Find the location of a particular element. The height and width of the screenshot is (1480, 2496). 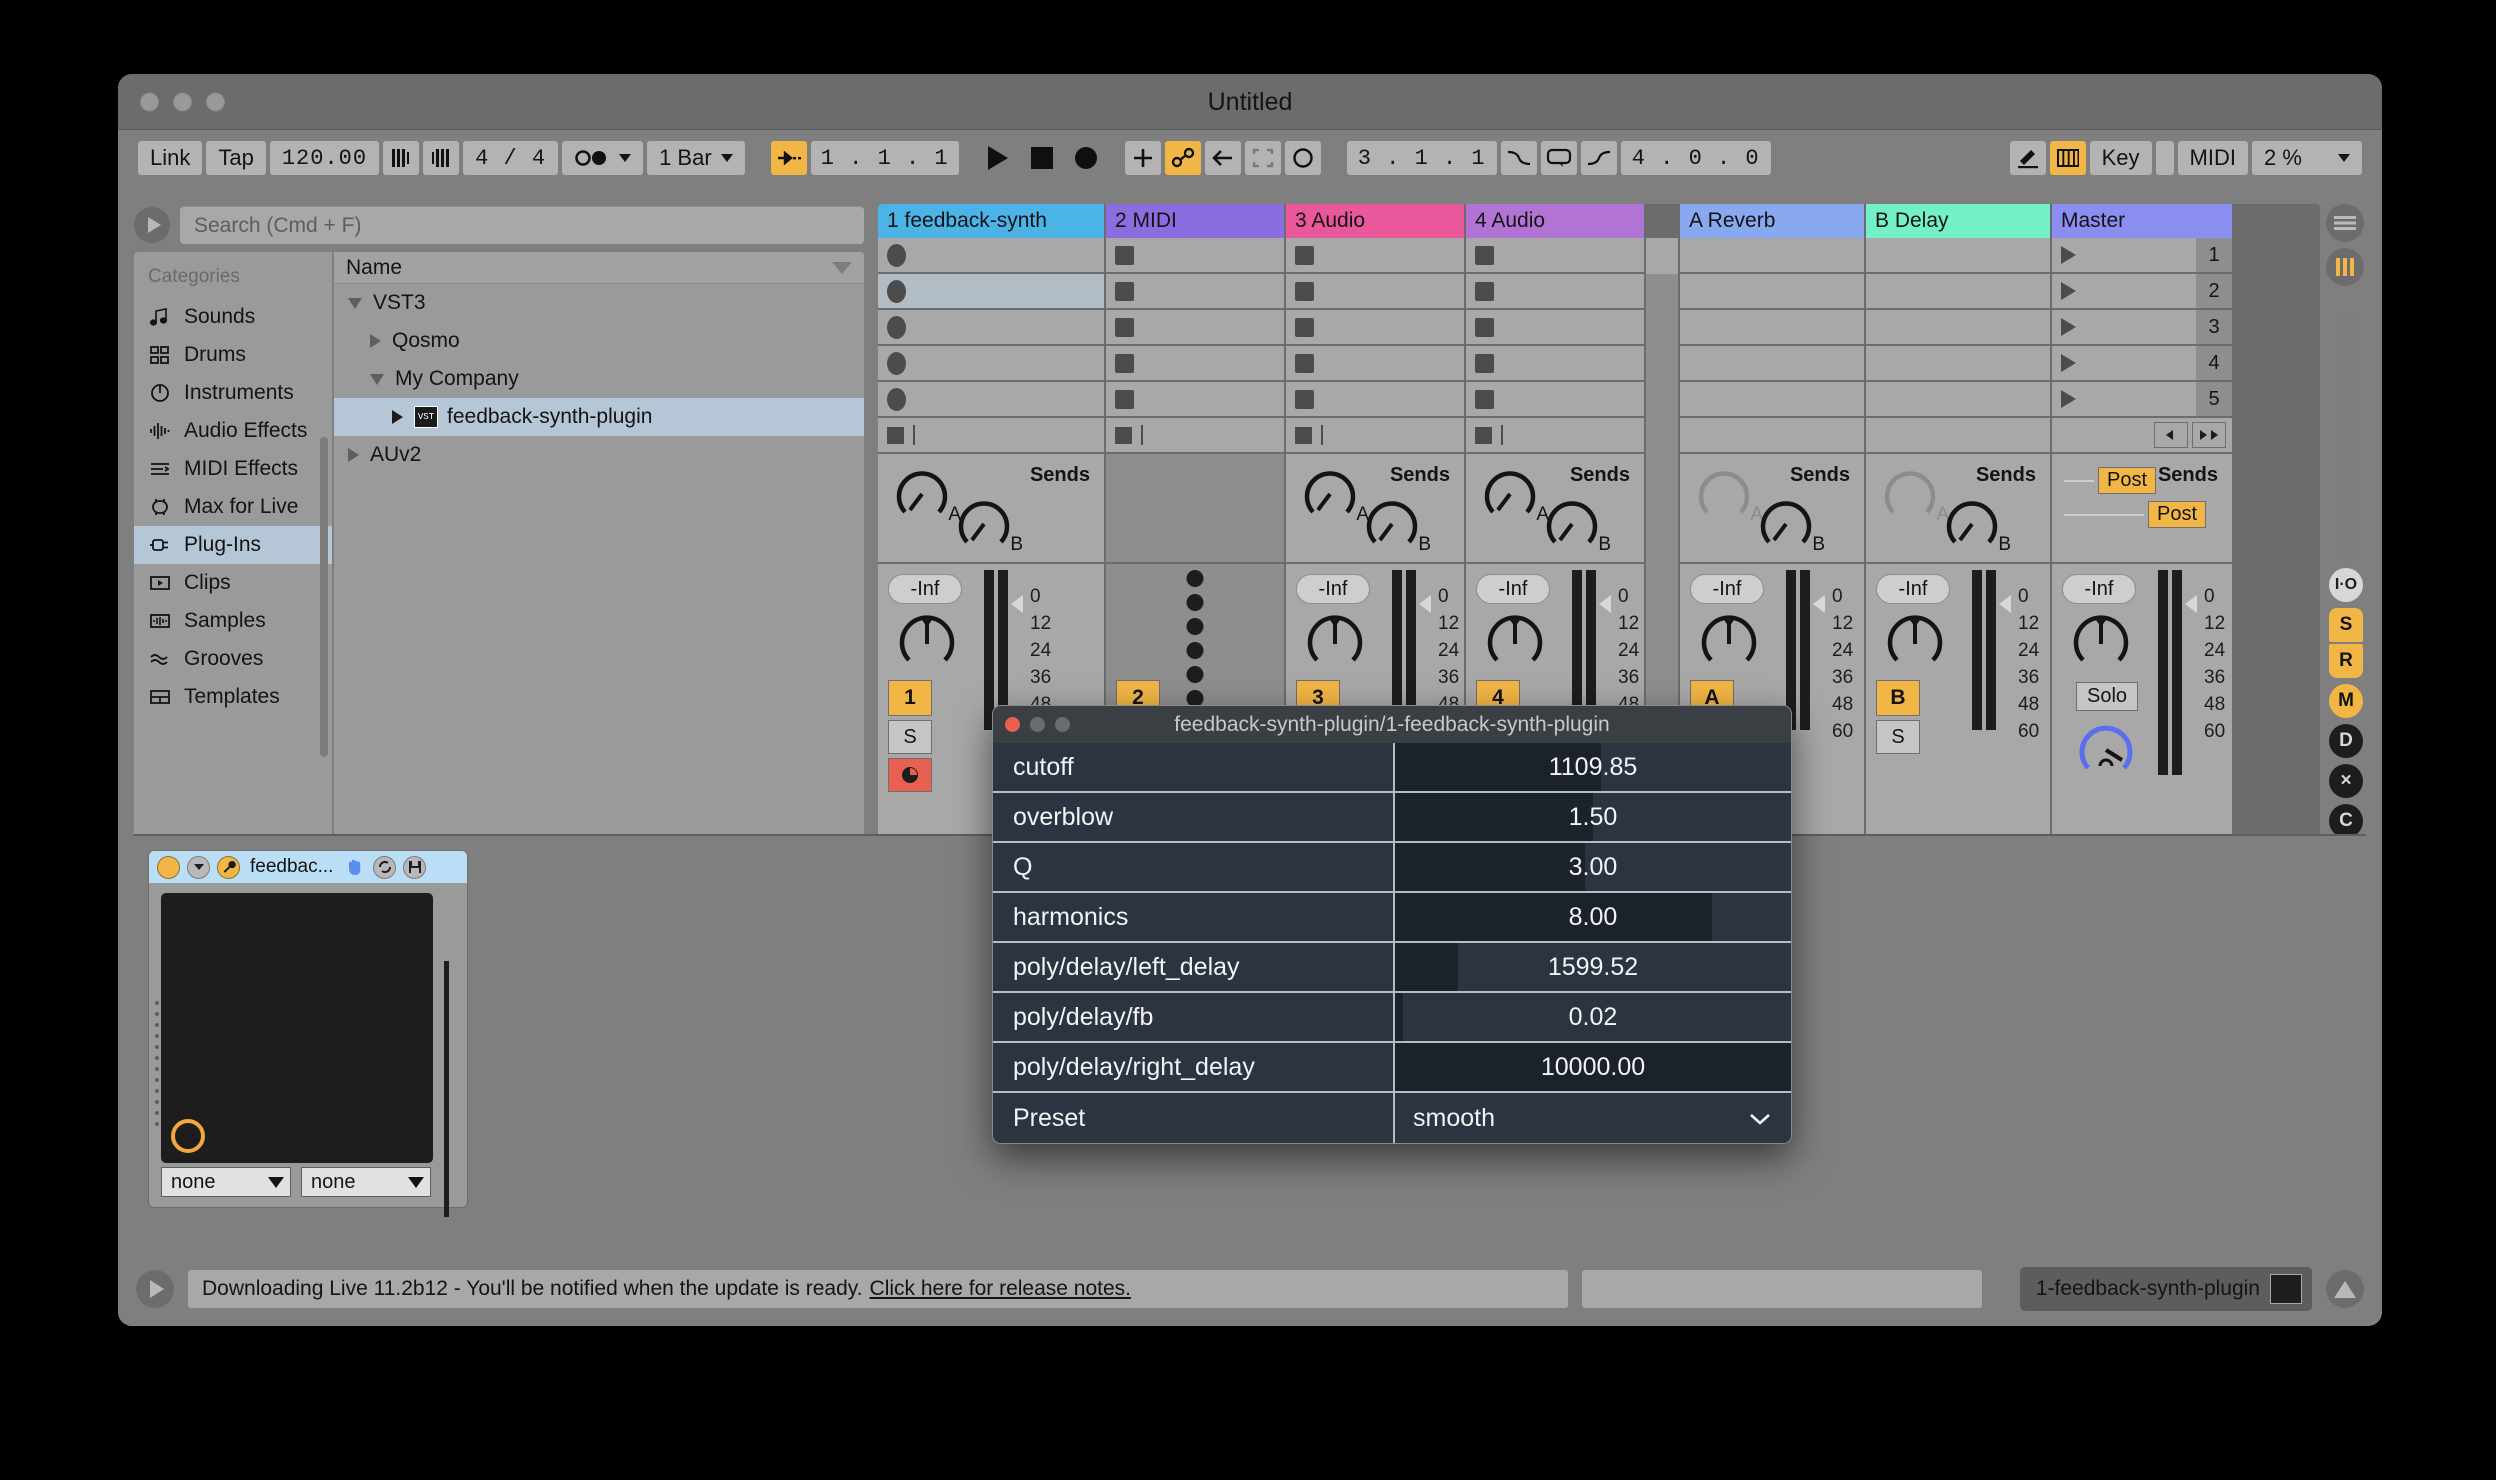

param-row-q: Q 3.00 is located at coordinates (1392, 868).